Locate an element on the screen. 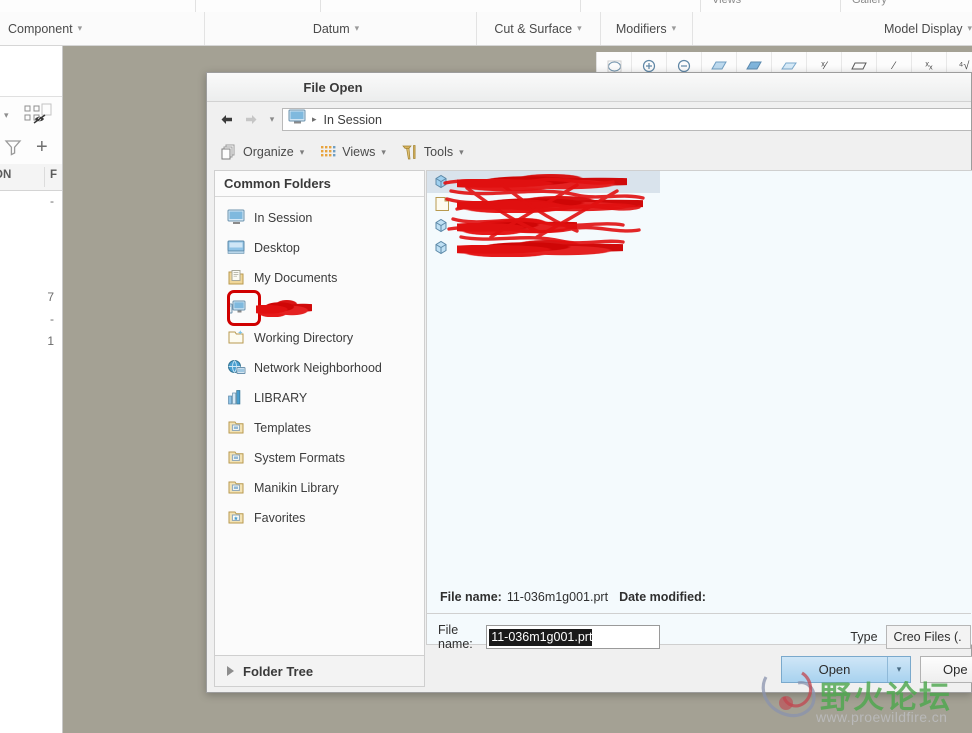  open-secondary-button: Ope is located at coordinates (946, 669).